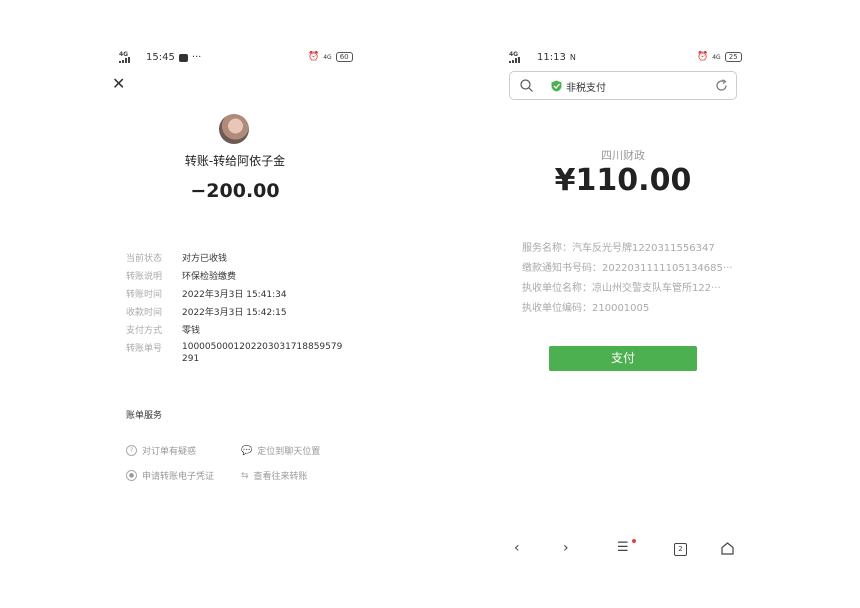  What do you see at coordinates (144, 295) in the screenshot?
I see `detail-label: 转账时间` at bounding box center [144, 295].